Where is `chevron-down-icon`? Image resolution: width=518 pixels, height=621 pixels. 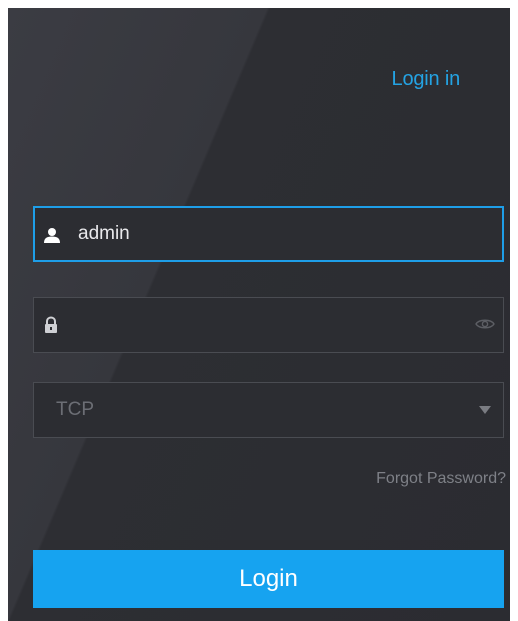 chevron-down-icon is located at coordinates (485, 410).